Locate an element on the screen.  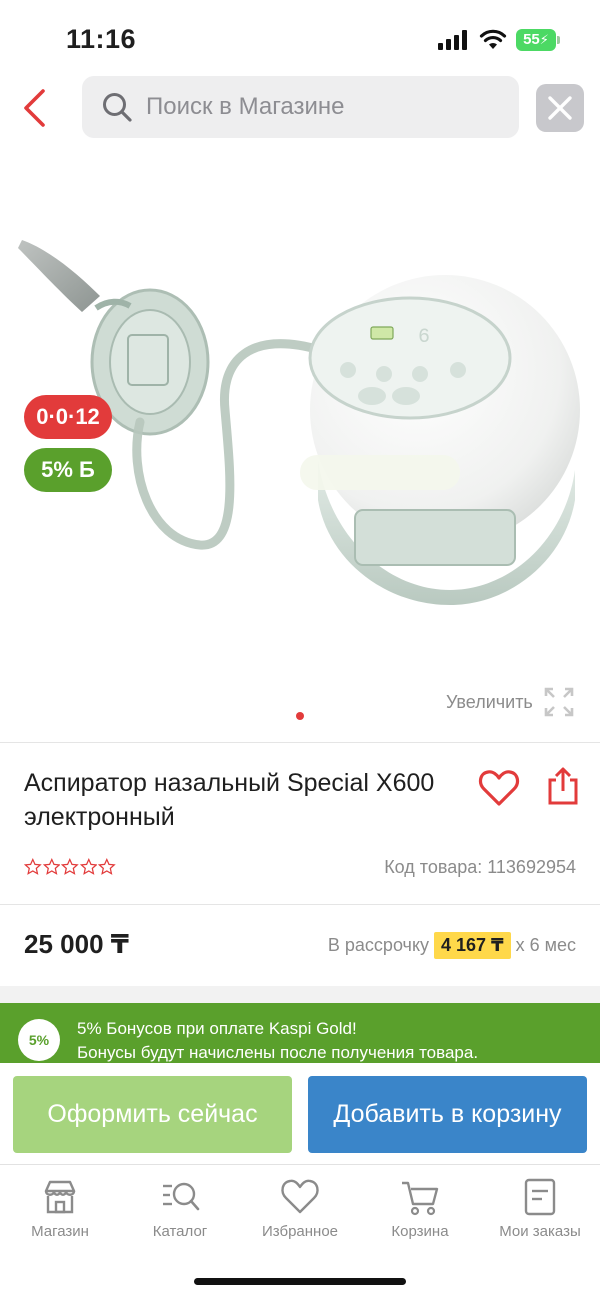
installment-info: В рассрочку 4 167 ₸ x 6 мес is located at coordinates (452, 945).